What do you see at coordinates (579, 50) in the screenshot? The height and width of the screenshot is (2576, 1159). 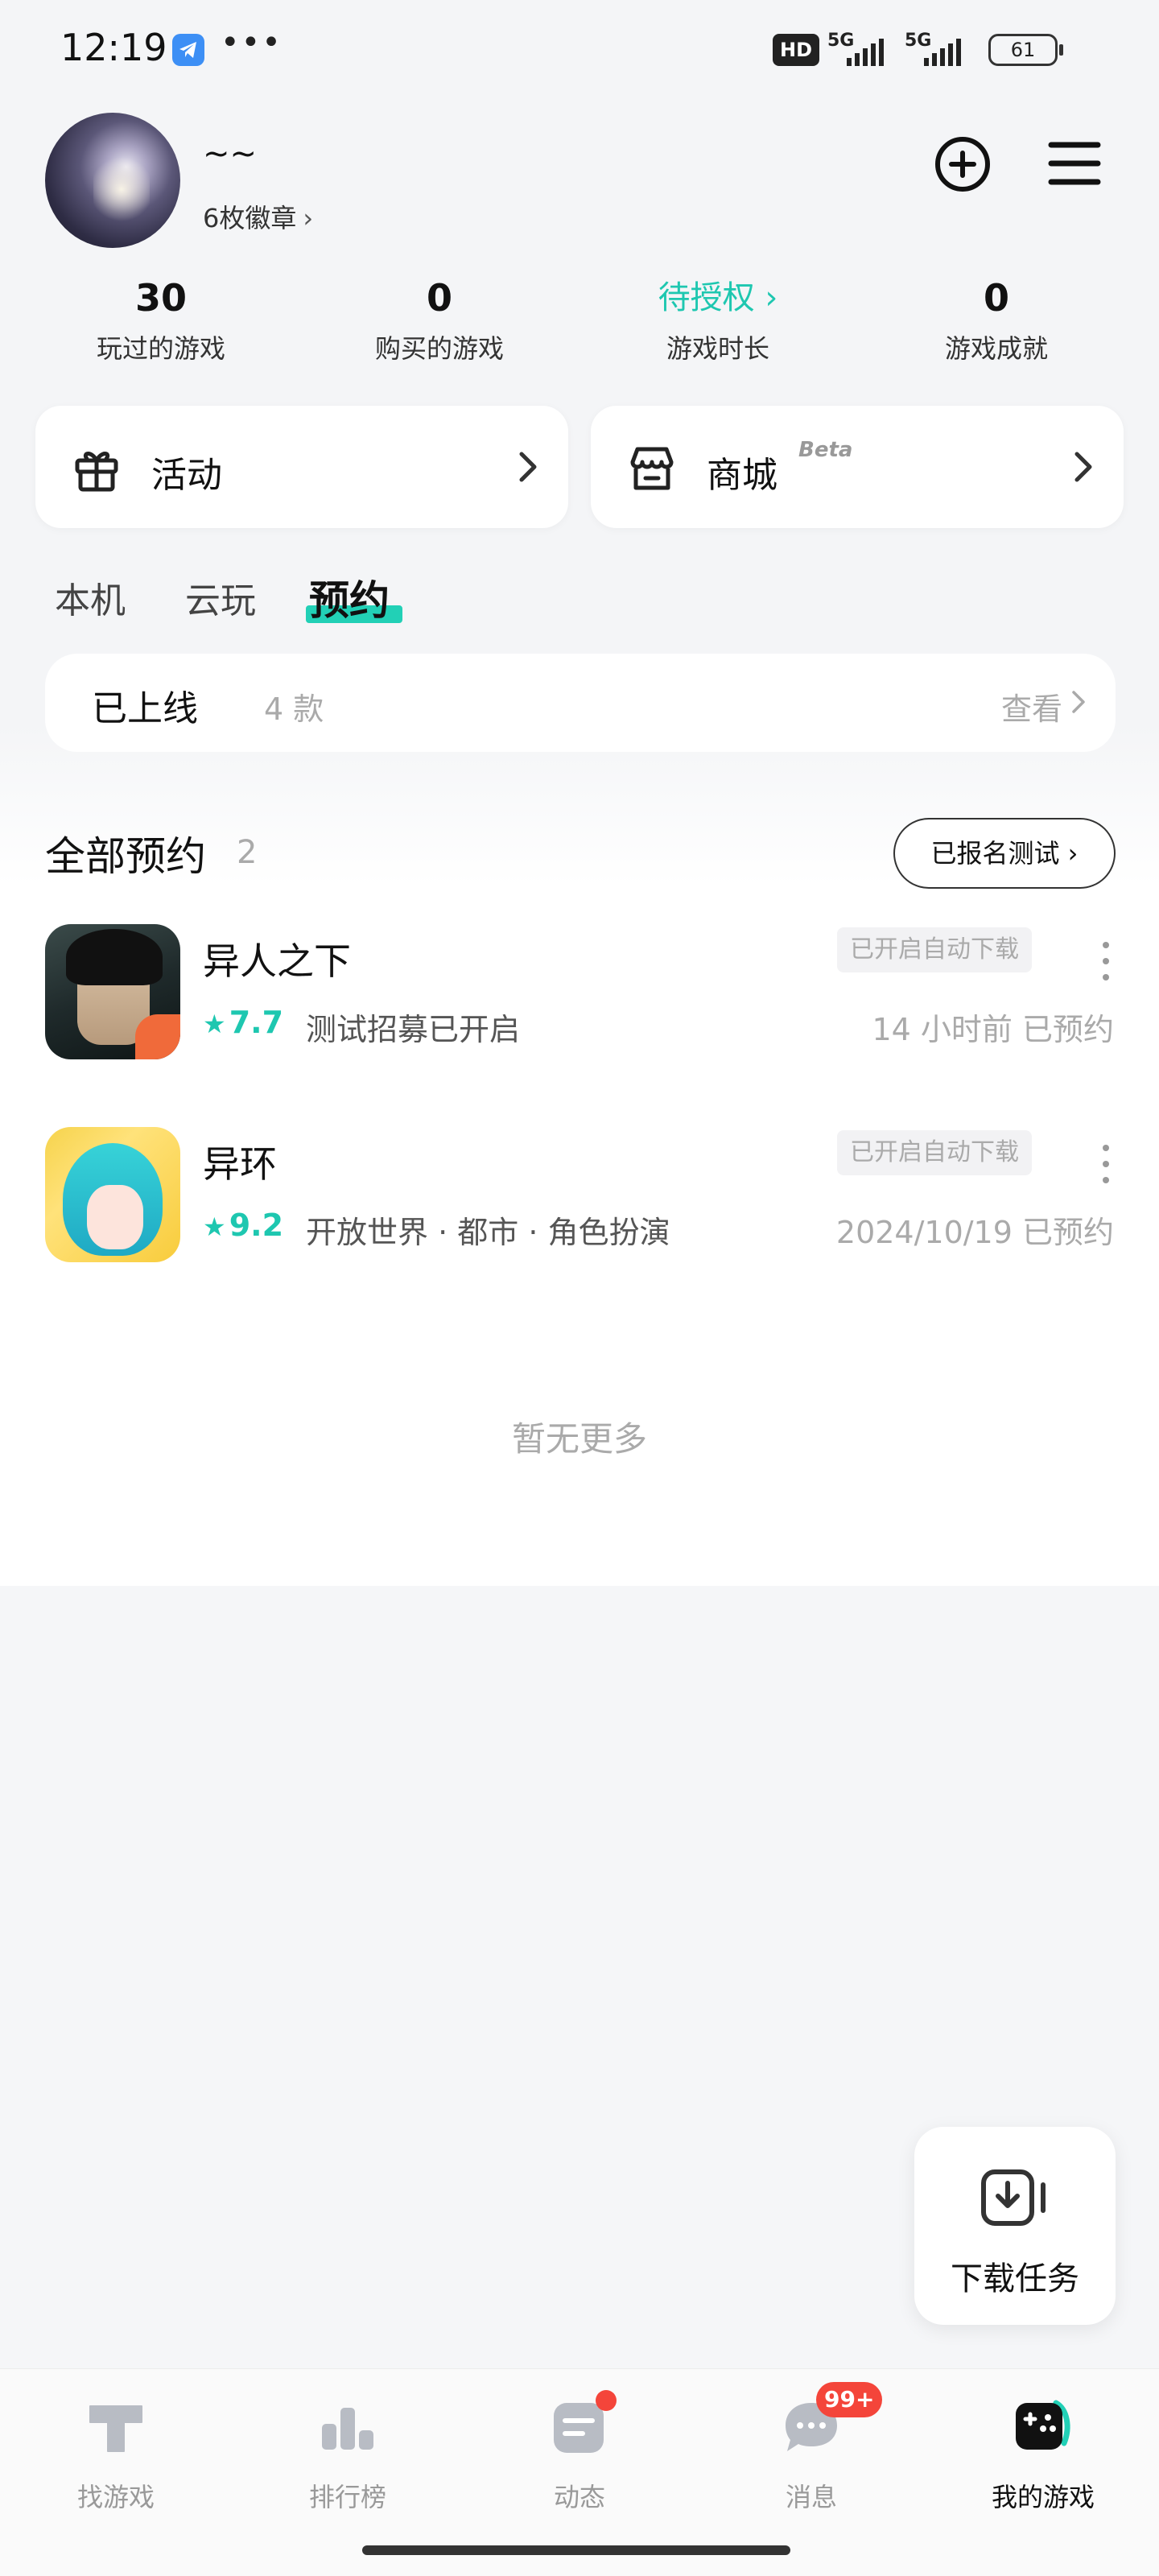 I see `status-bar: 12:19 ••• HD 5G 5G 61` at bounding box center [579, 50].